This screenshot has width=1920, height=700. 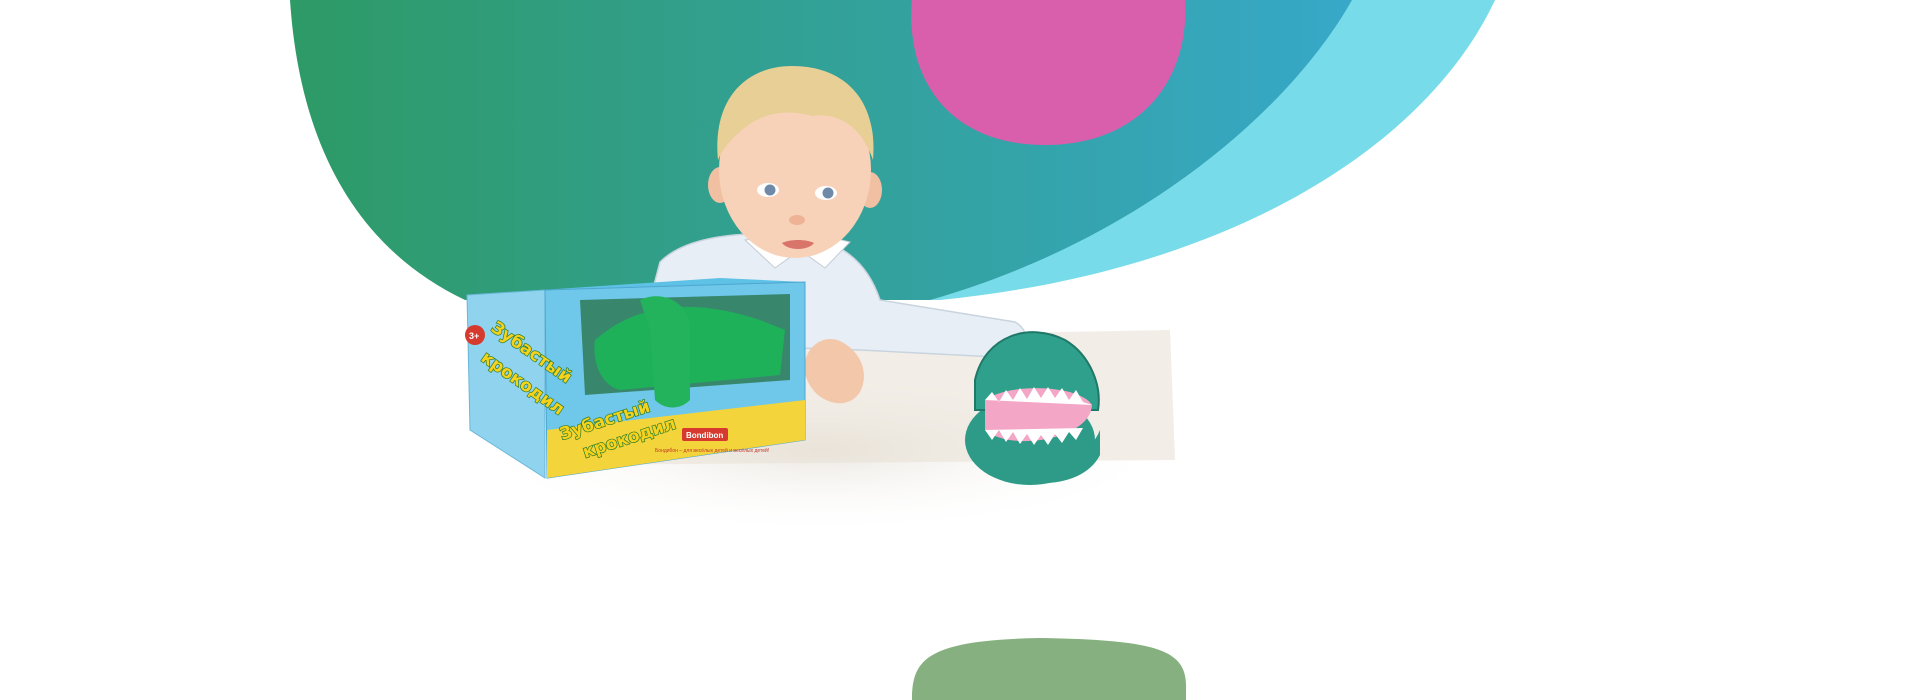 I want to click on crocodile-toy, so click(x=1032, y=408).